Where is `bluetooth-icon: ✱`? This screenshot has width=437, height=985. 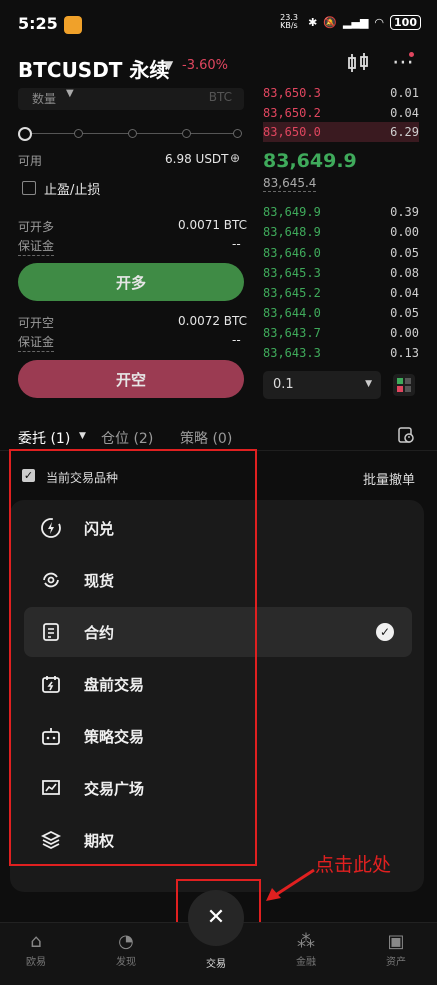
bluetooth-icon: ✱ is located at coordinates (313, 22).